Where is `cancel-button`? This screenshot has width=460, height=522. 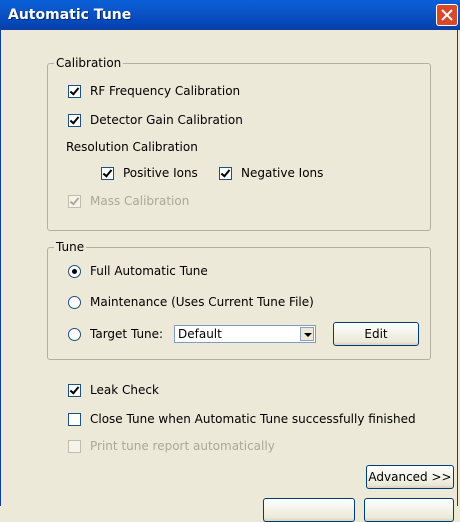 cancel-button is located at coordinates (409, 510).